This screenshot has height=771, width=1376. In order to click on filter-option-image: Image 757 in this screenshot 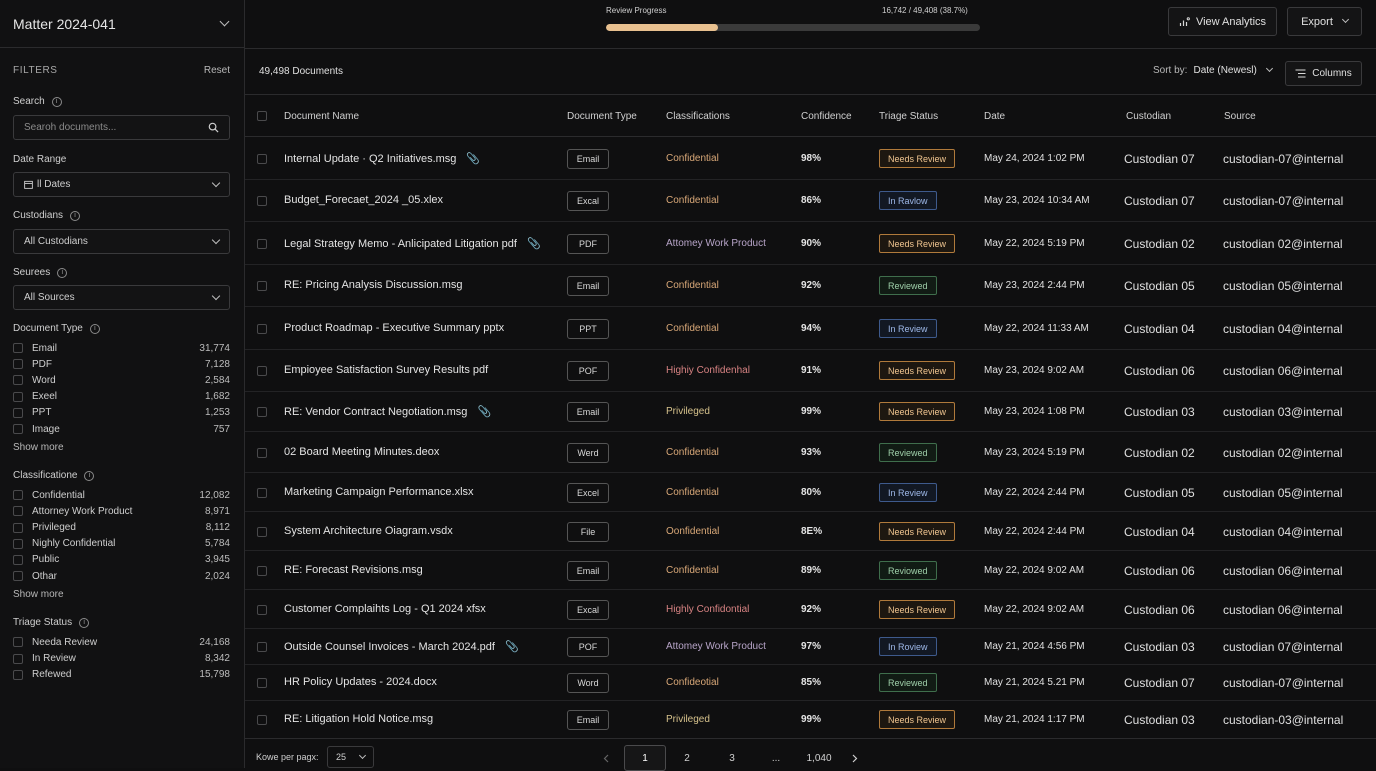, I will do `click(122, 429)`.